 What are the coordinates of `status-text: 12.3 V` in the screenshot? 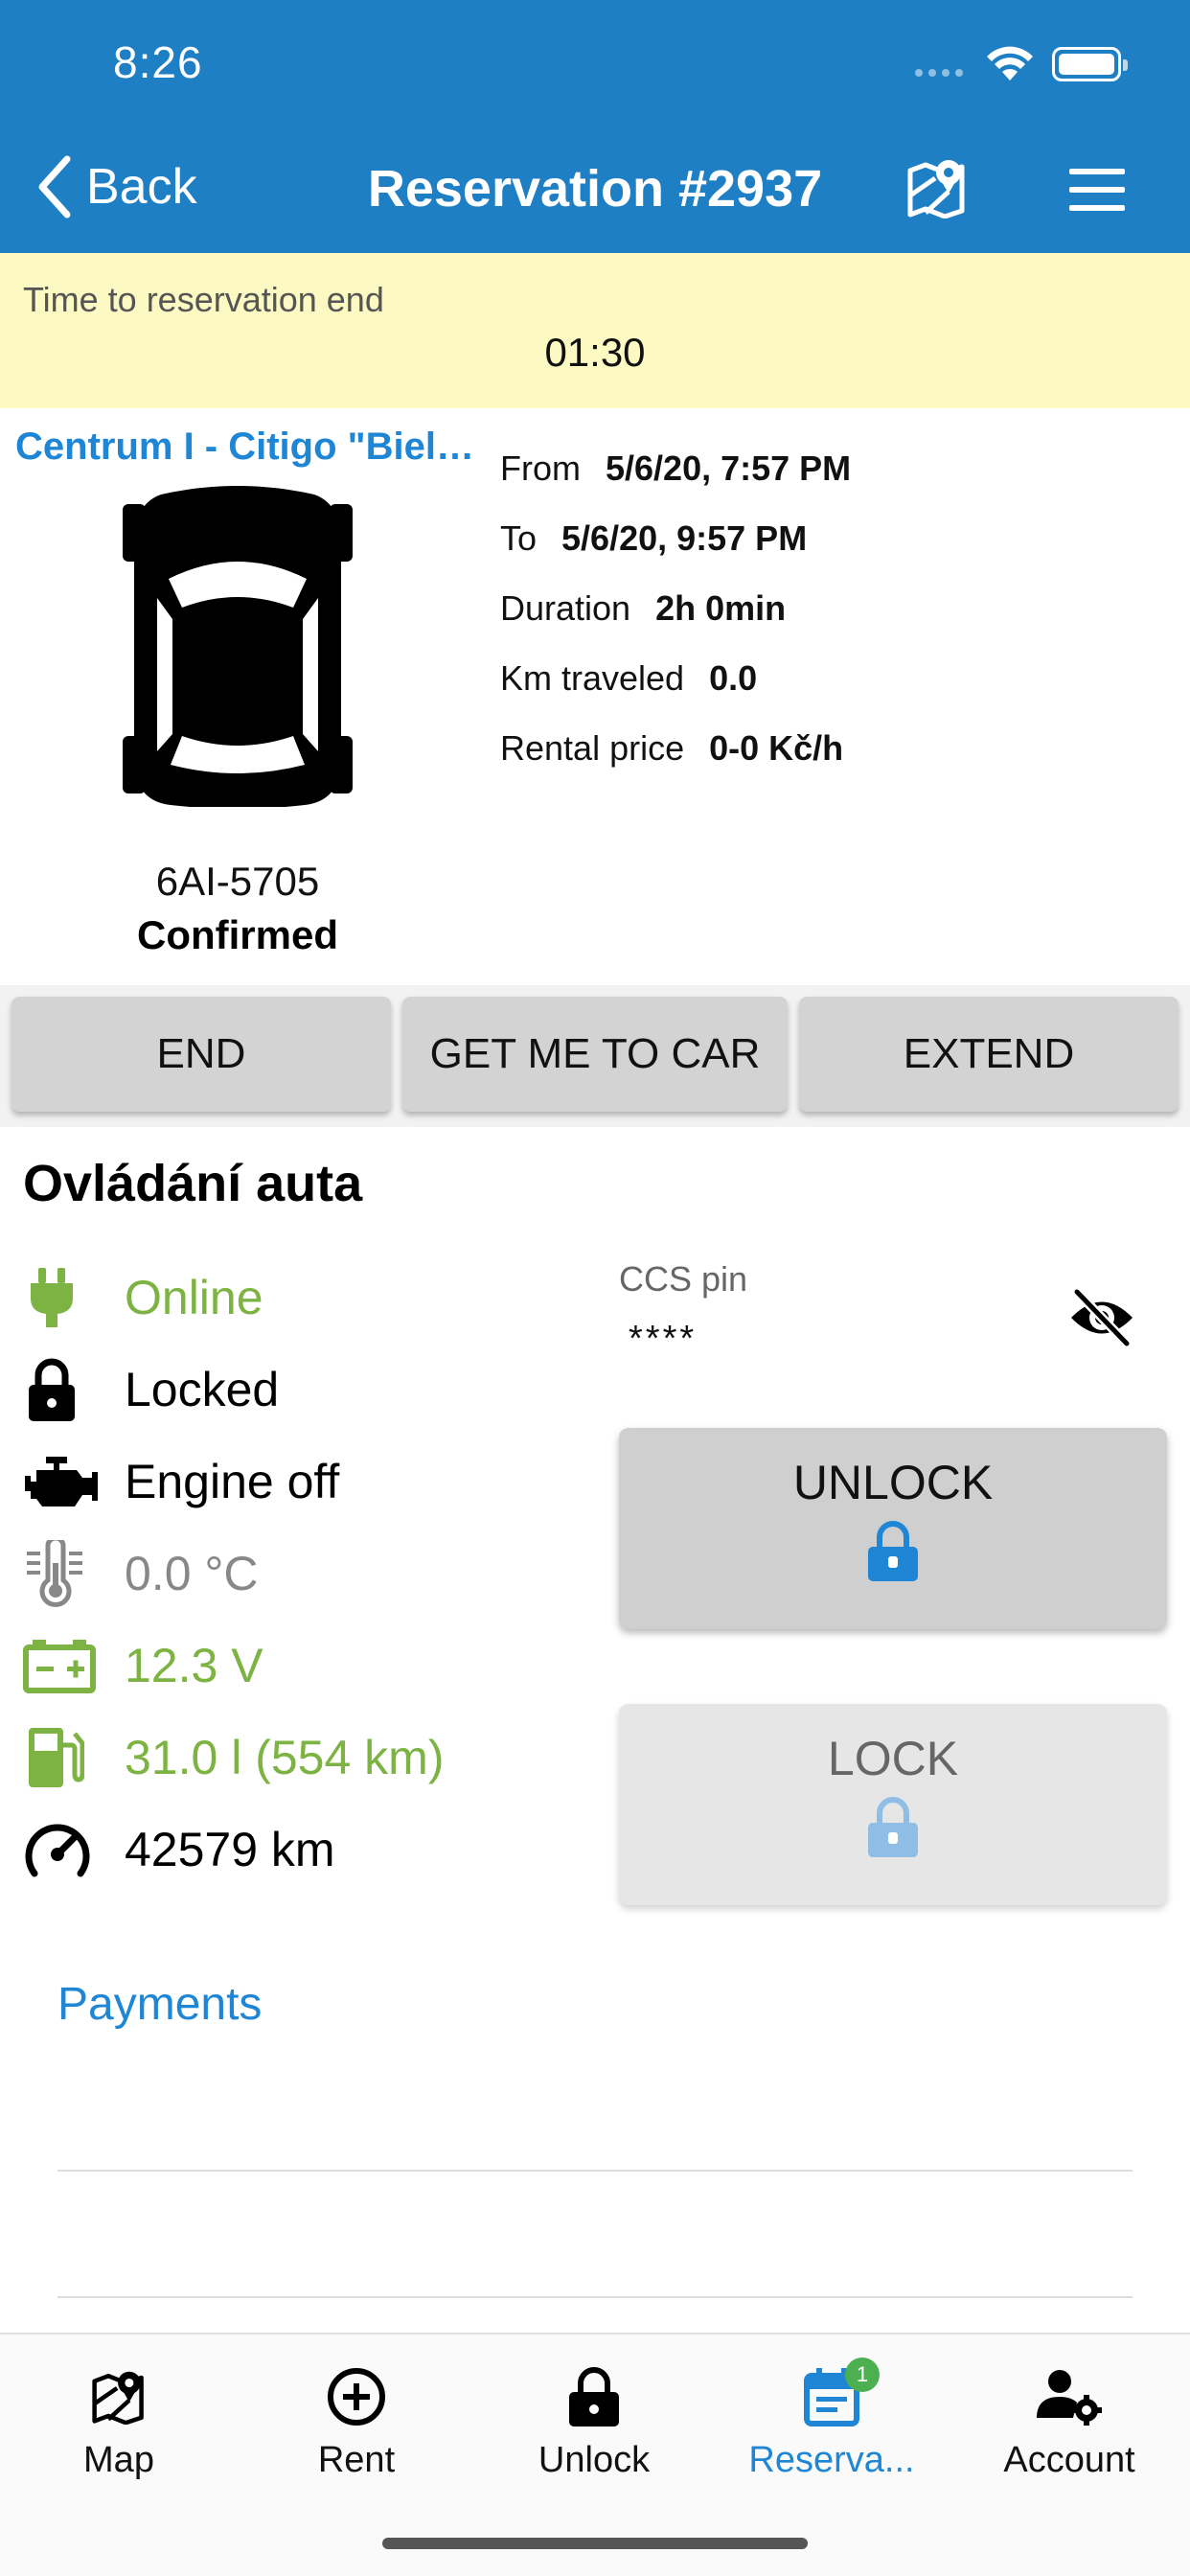 It's located at (194, 1665).